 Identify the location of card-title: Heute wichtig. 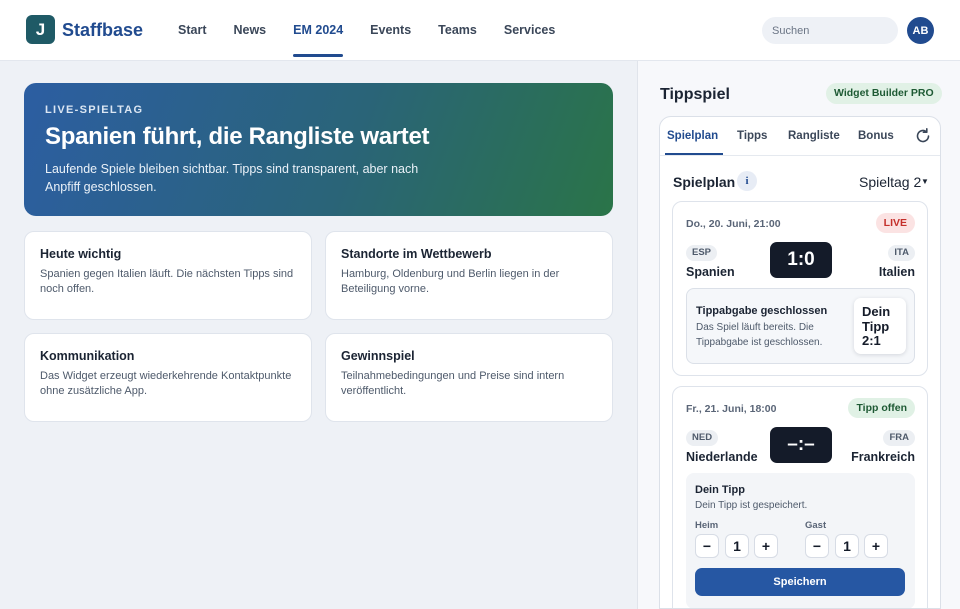
(81, 254).